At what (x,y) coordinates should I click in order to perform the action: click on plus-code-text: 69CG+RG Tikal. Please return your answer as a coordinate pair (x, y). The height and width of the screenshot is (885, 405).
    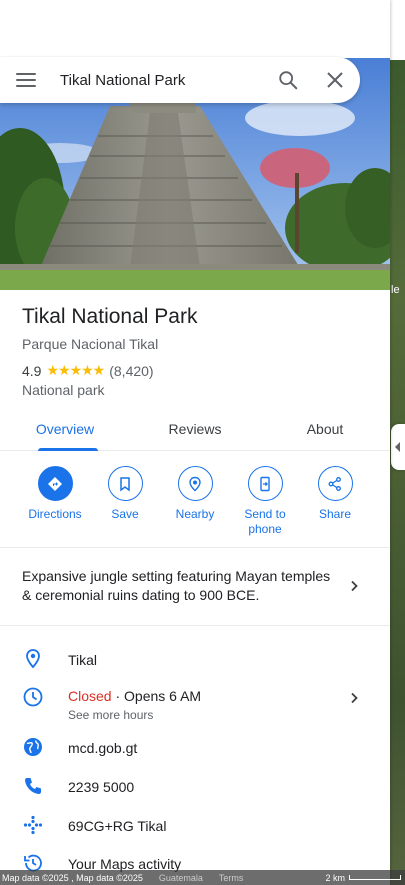
    Looking at the image, I should click on (117, 826).